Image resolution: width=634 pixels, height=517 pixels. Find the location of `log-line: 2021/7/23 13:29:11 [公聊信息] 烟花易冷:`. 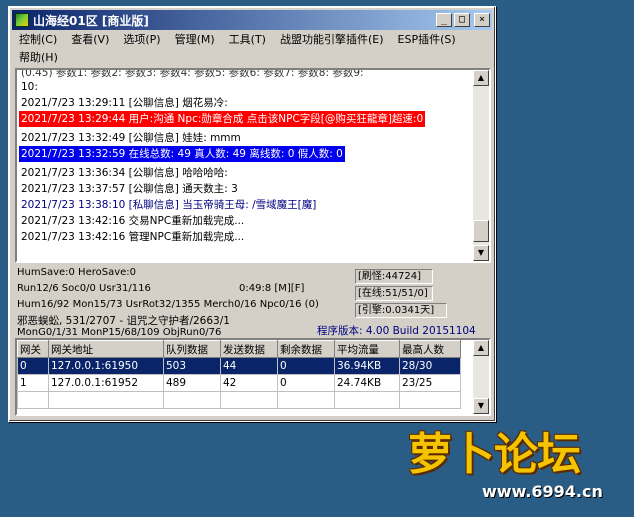

log-line: 2021/7/23 13:29:11 [公聊信息] 烟花易冷: is located at coordinates (245, 103).